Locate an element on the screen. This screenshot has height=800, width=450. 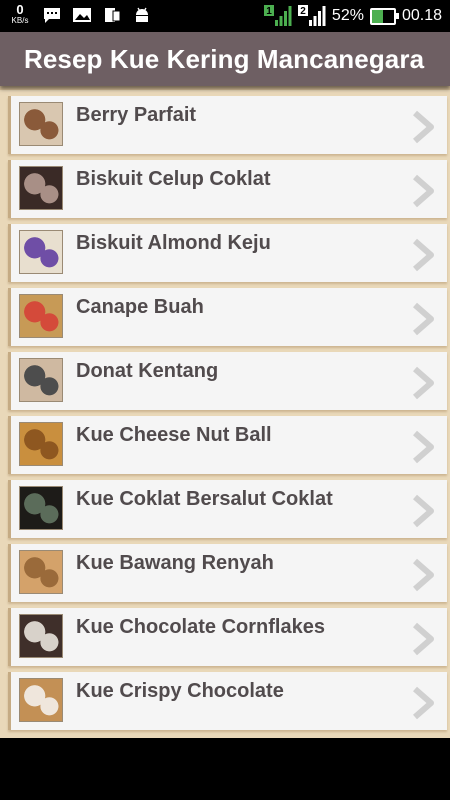
recipe-list-item: Kue Chocolate Cornflakes is located at coordinates (227, 637).